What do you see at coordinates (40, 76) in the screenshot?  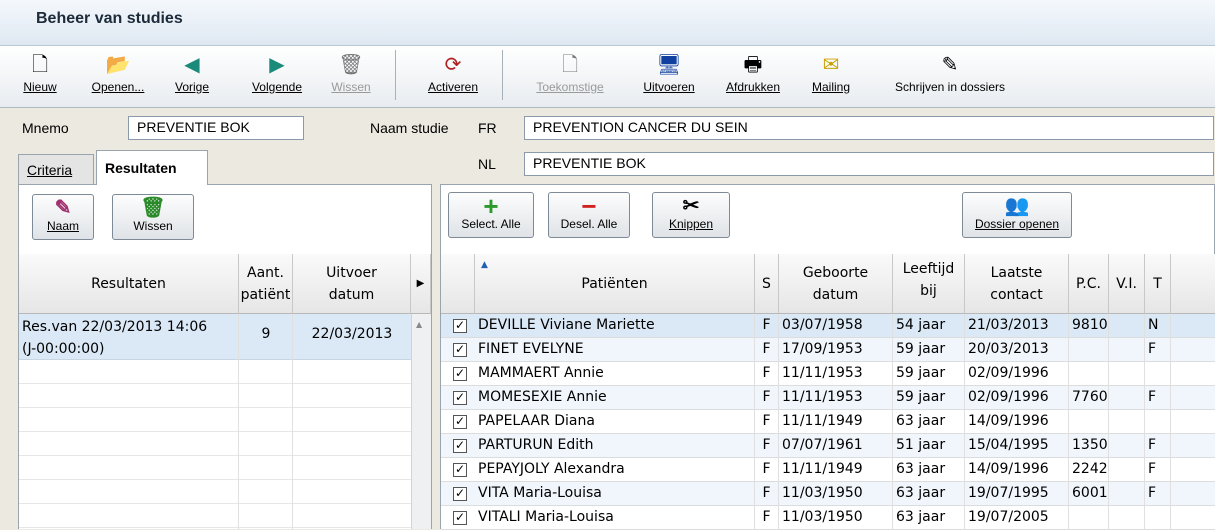 I see `new-button: 🗋 Nieuw` at bounding box center [40, 76].